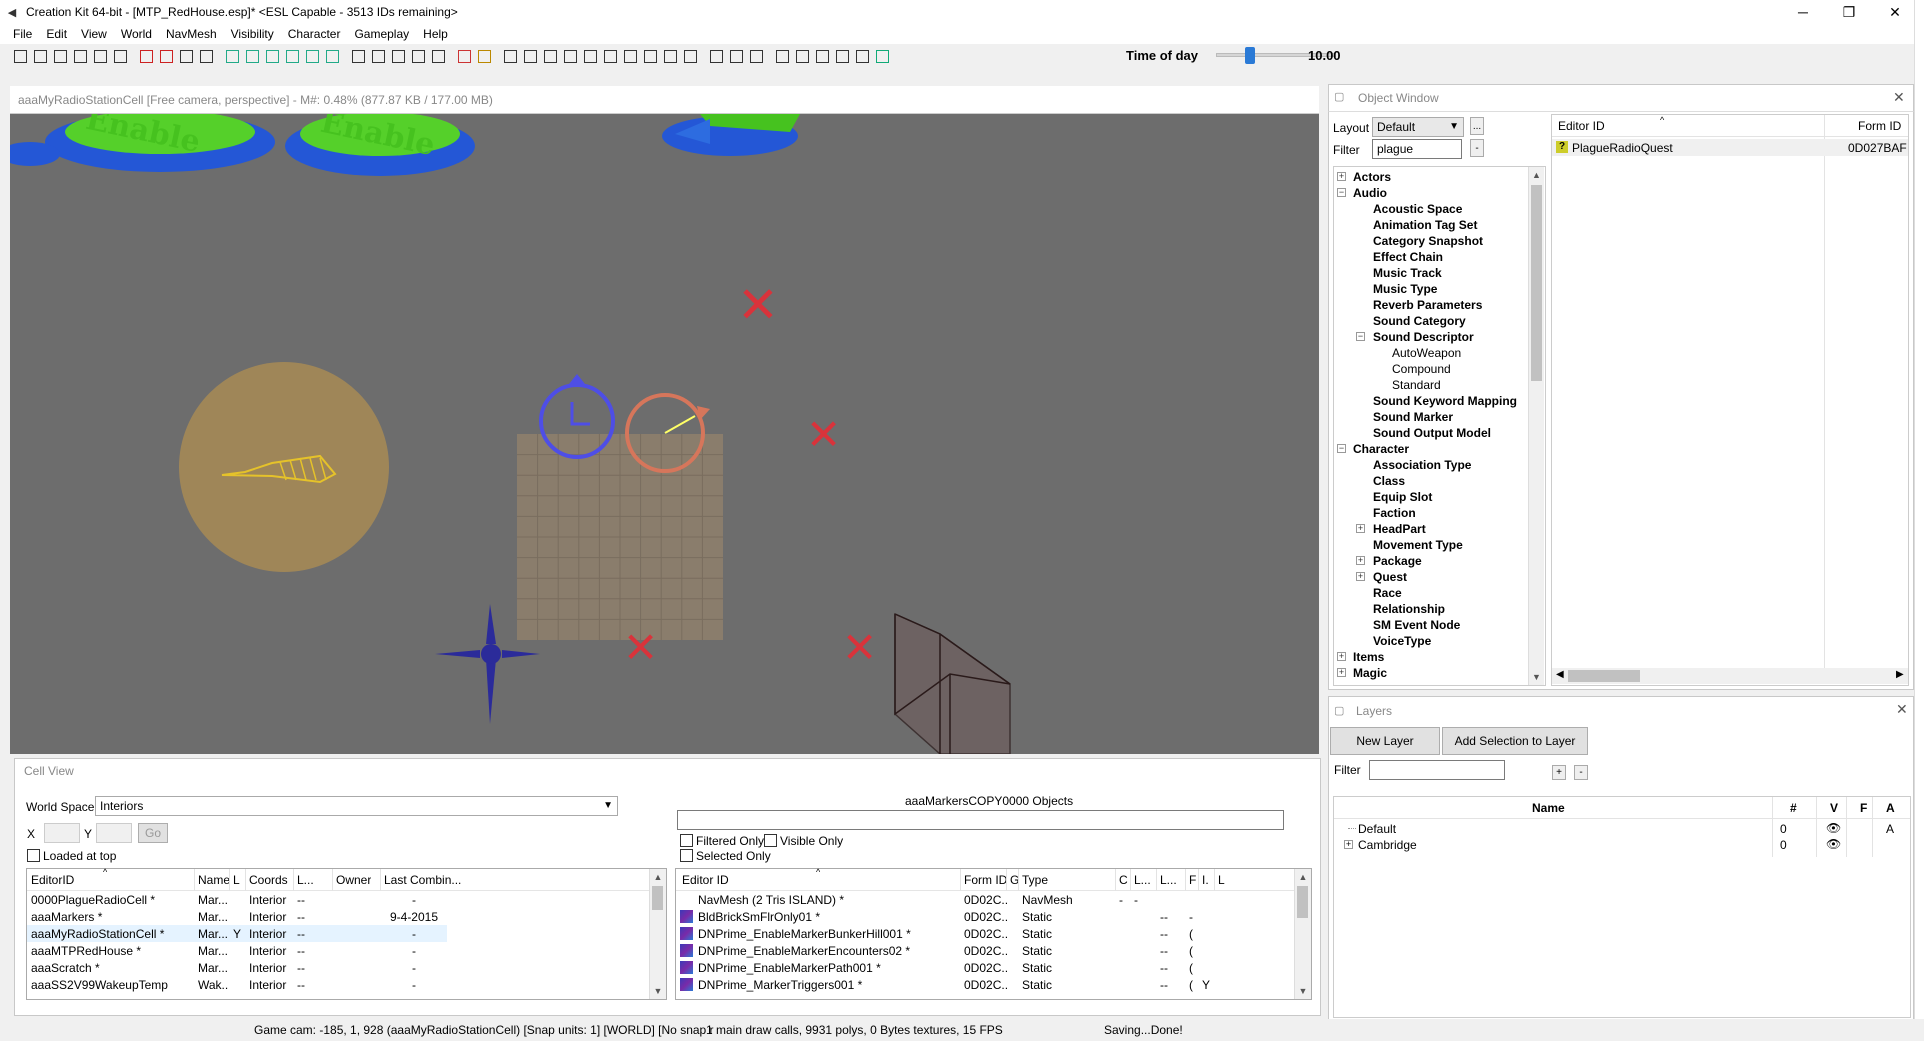 The height and width of the screenshot is (1041, 1924). What do you see at coordinates (332, 56) in the screenshot?
I see `fog-icon` at bounding box center [332, 56].